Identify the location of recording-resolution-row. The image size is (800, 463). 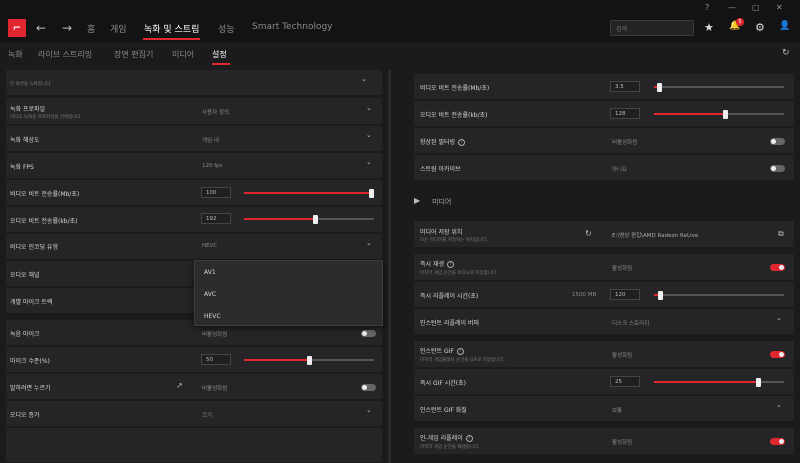
(194, 139).